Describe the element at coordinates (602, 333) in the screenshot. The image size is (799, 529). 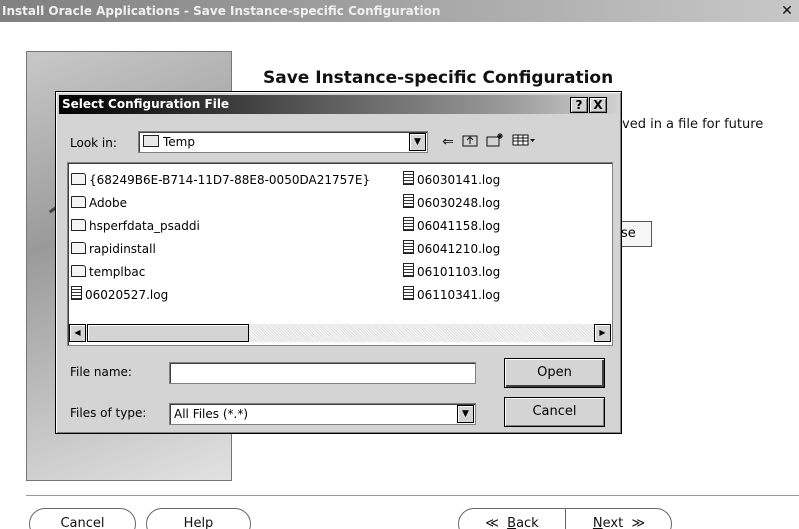
I see `scroll-right-icon: ▶` at that location.